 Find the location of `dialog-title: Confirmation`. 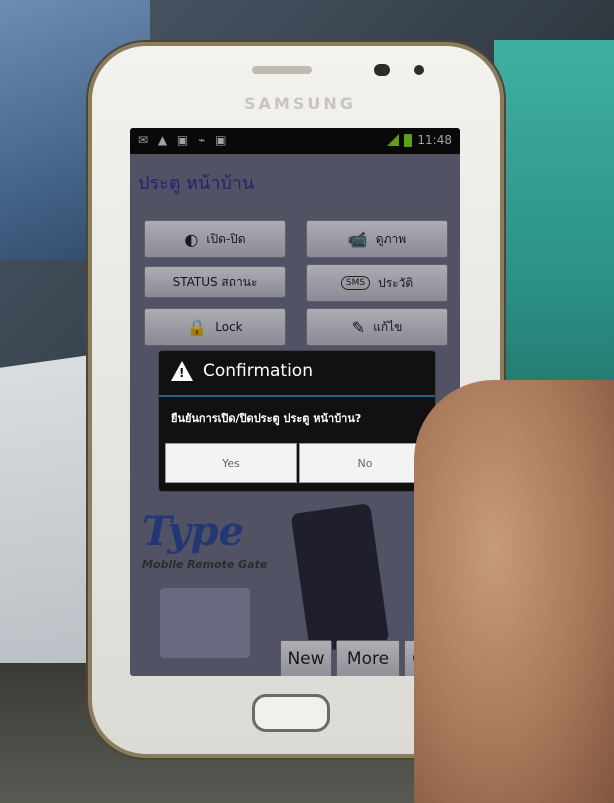

dialog-title: Confirmation is located at coordinates (258, 371).